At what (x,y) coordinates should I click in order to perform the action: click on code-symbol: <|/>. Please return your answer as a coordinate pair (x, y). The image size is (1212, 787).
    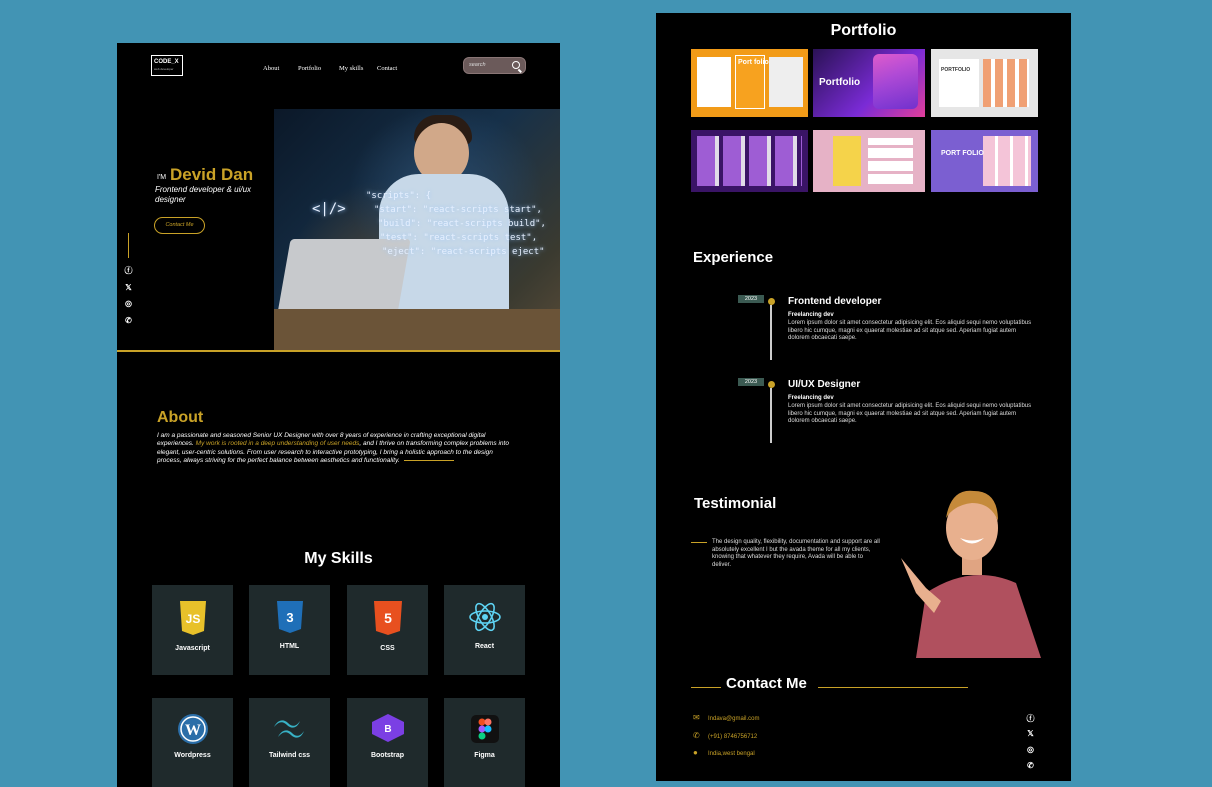
    Looking at the image, I should click on (329, 209).